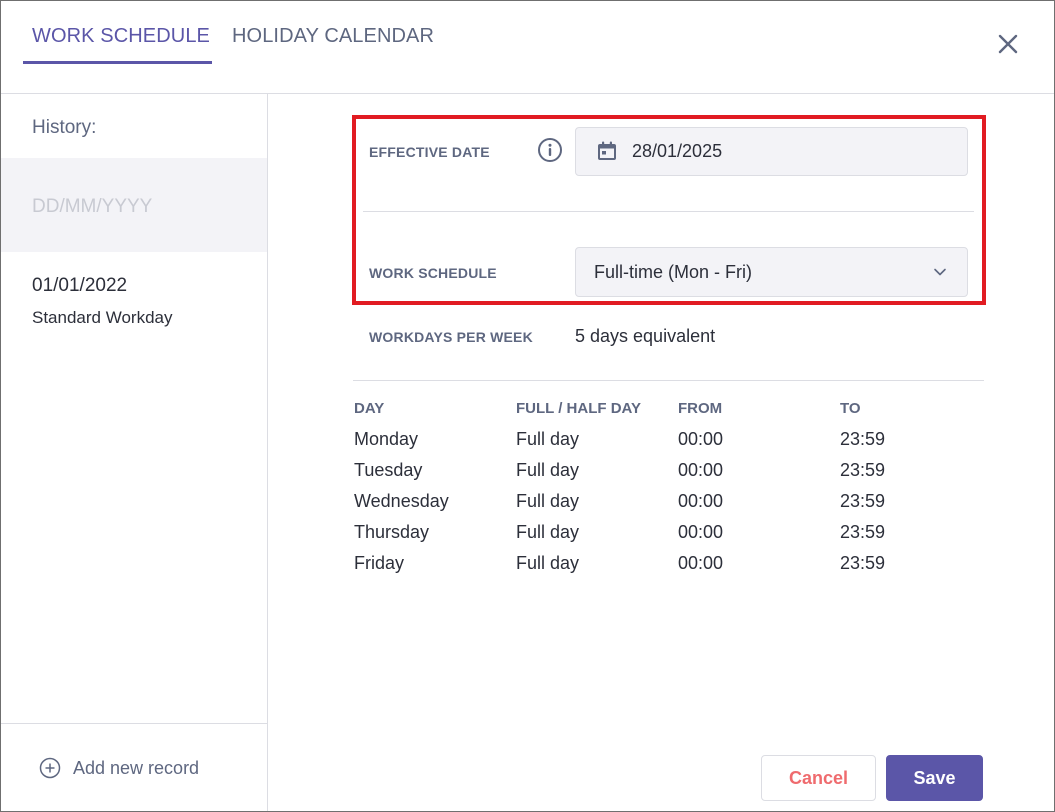 The image size is (1055, 812). I want to click on add-new-record-button: Add new record, so click(119, 768).